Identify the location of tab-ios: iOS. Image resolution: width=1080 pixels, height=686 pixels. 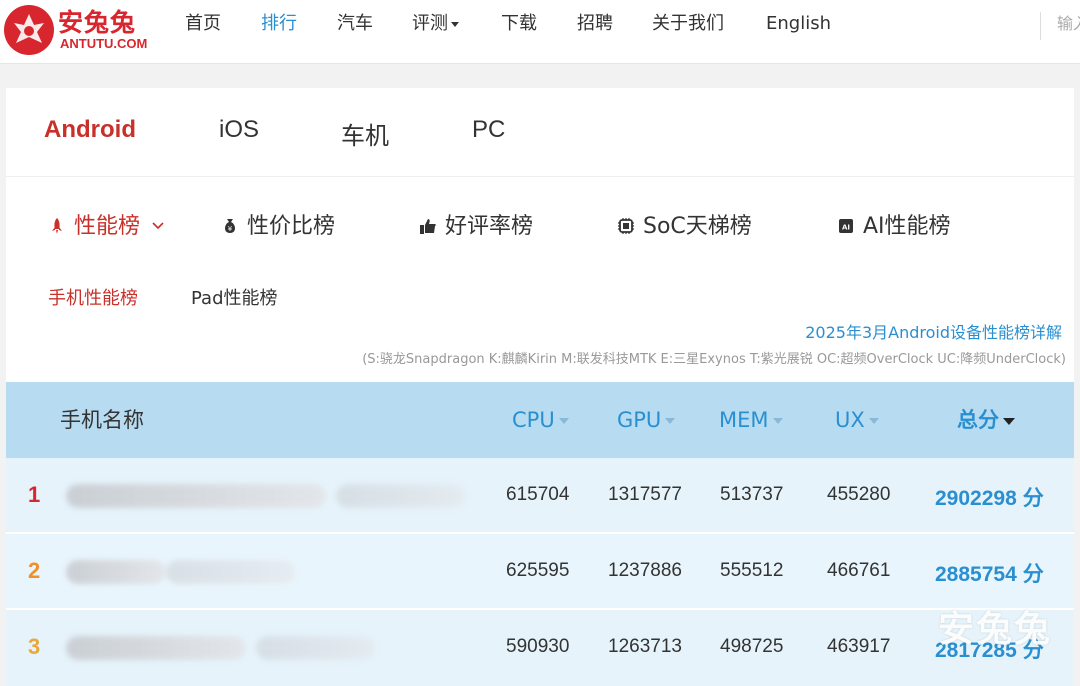
(239, 130).